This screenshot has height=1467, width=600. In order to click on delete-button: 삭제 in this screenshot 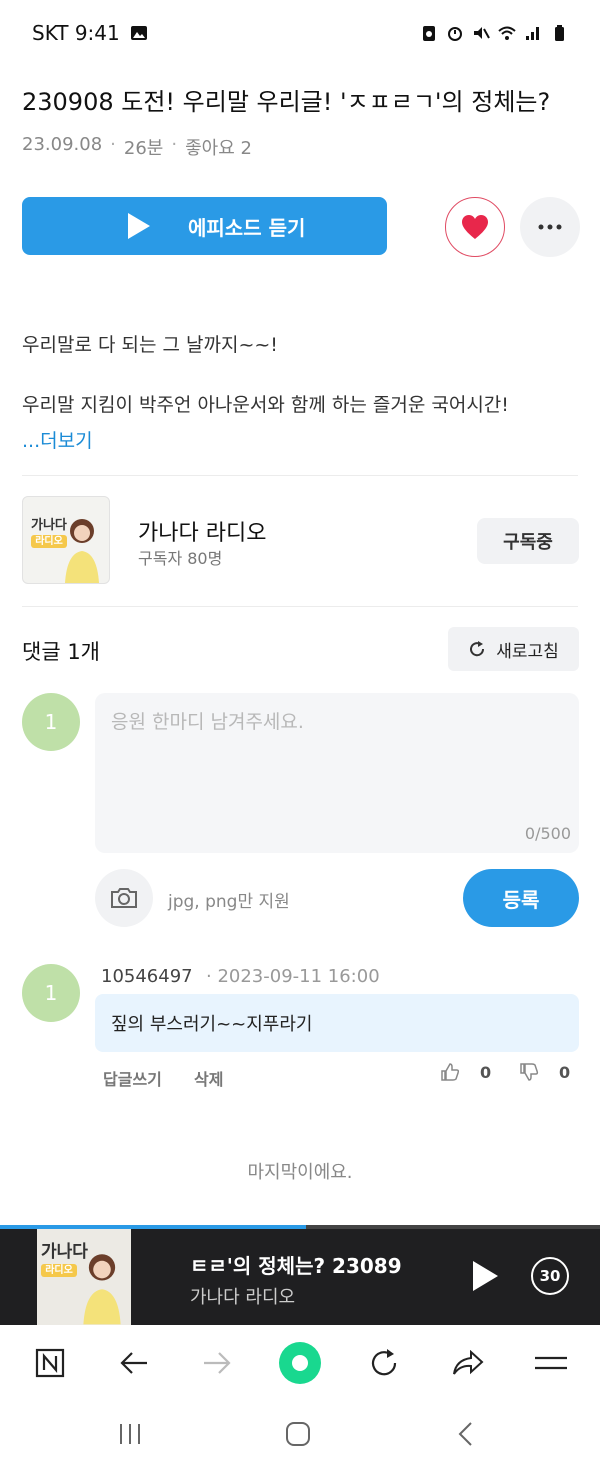, I will do `click(208, 1078)`.